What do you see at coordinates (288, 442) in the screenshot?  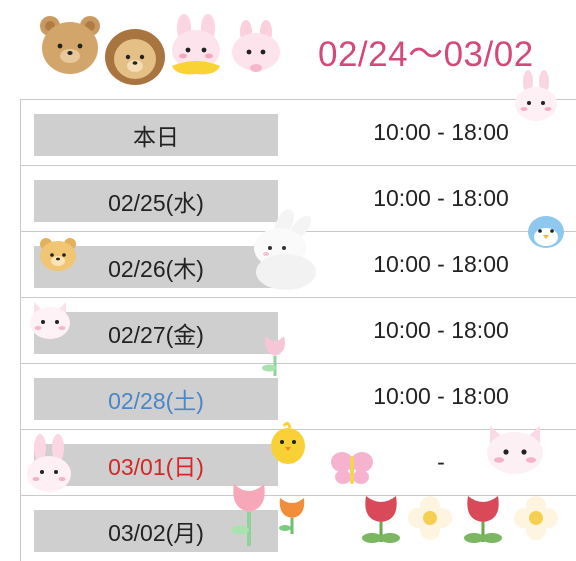 I see `chick-icon` at bounding box center [288, 442].